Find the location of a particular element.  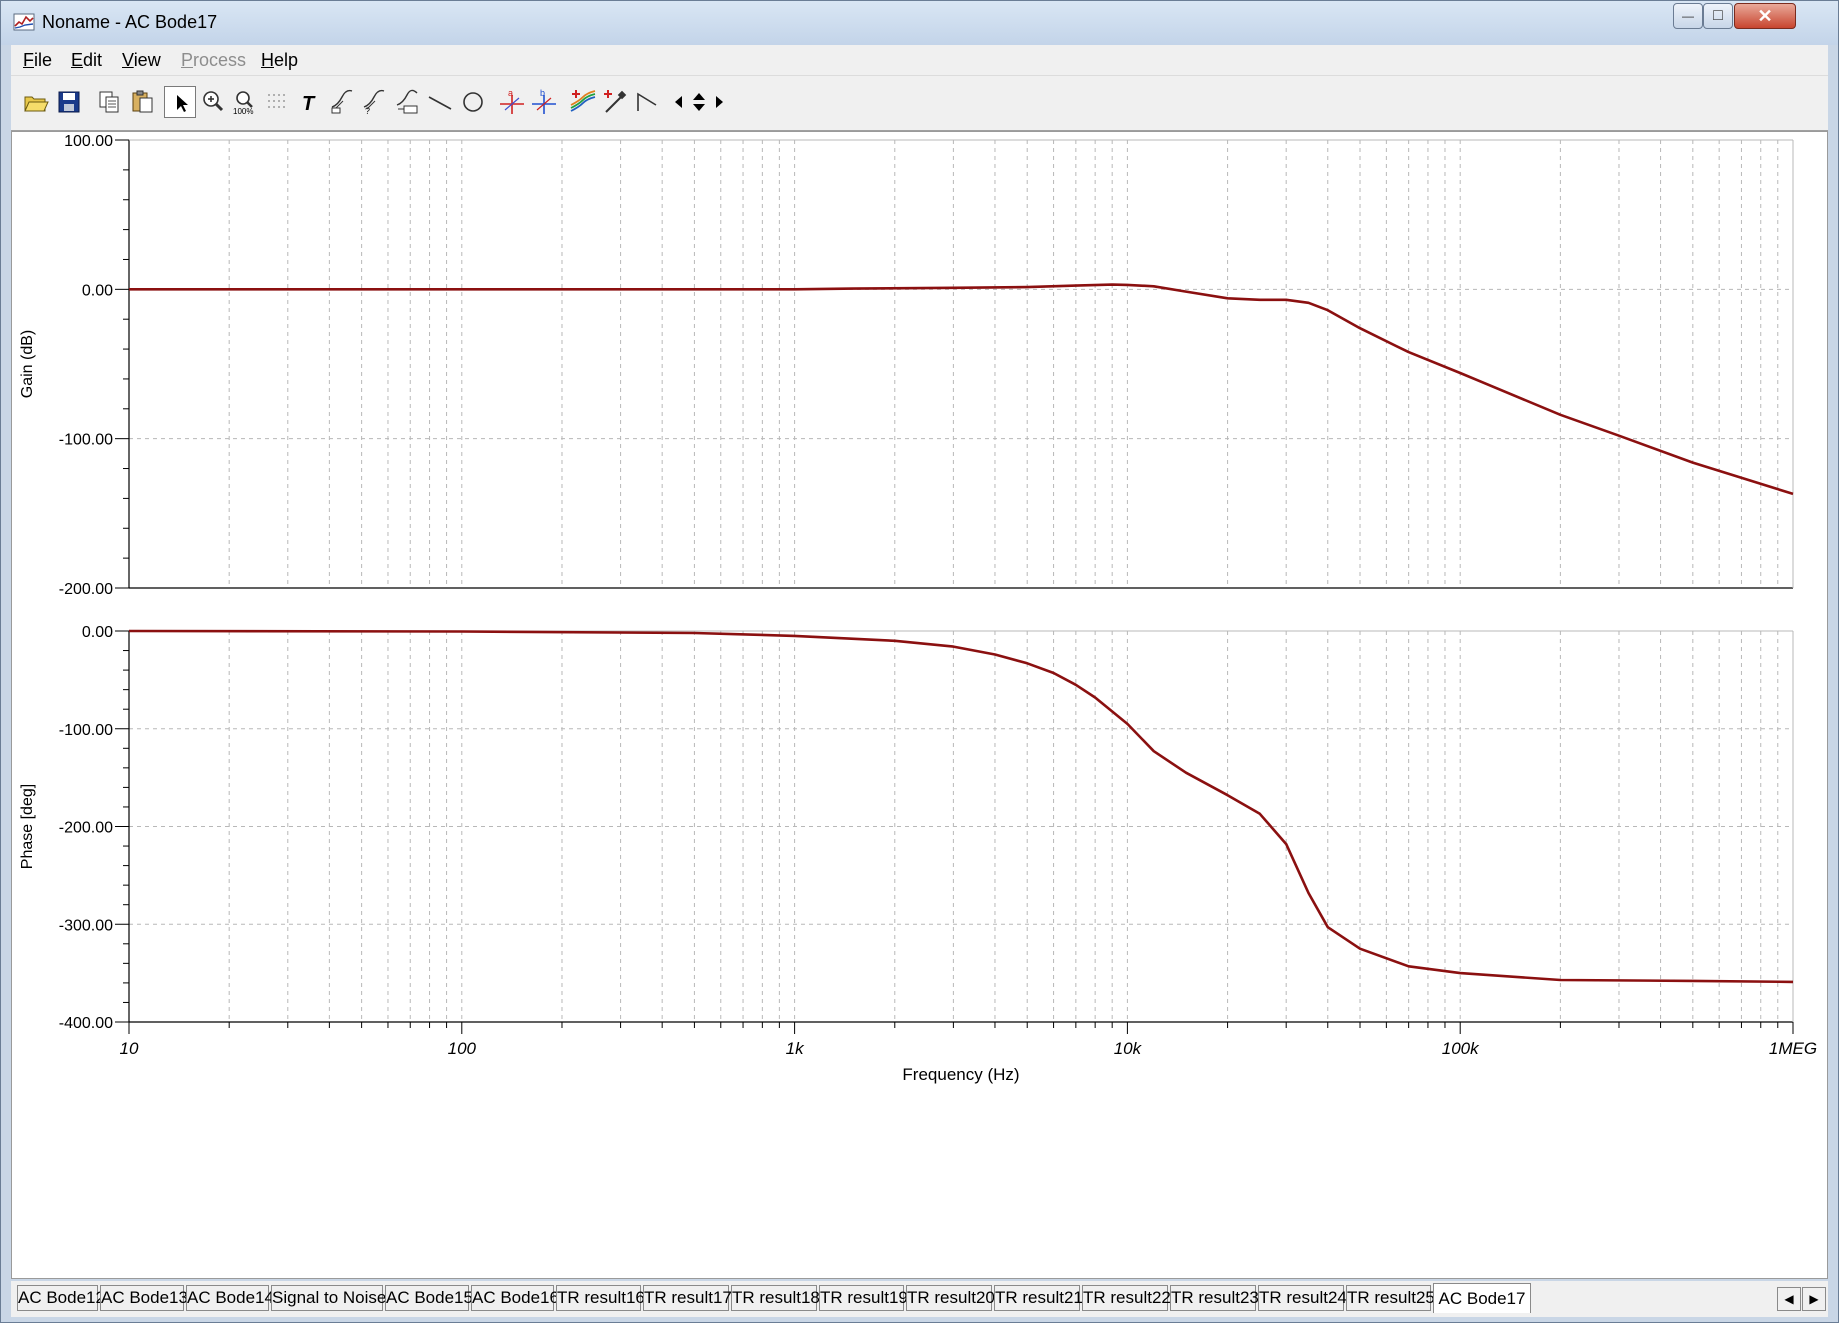

menu-edit: Edit is located at coordinates (86, 60).